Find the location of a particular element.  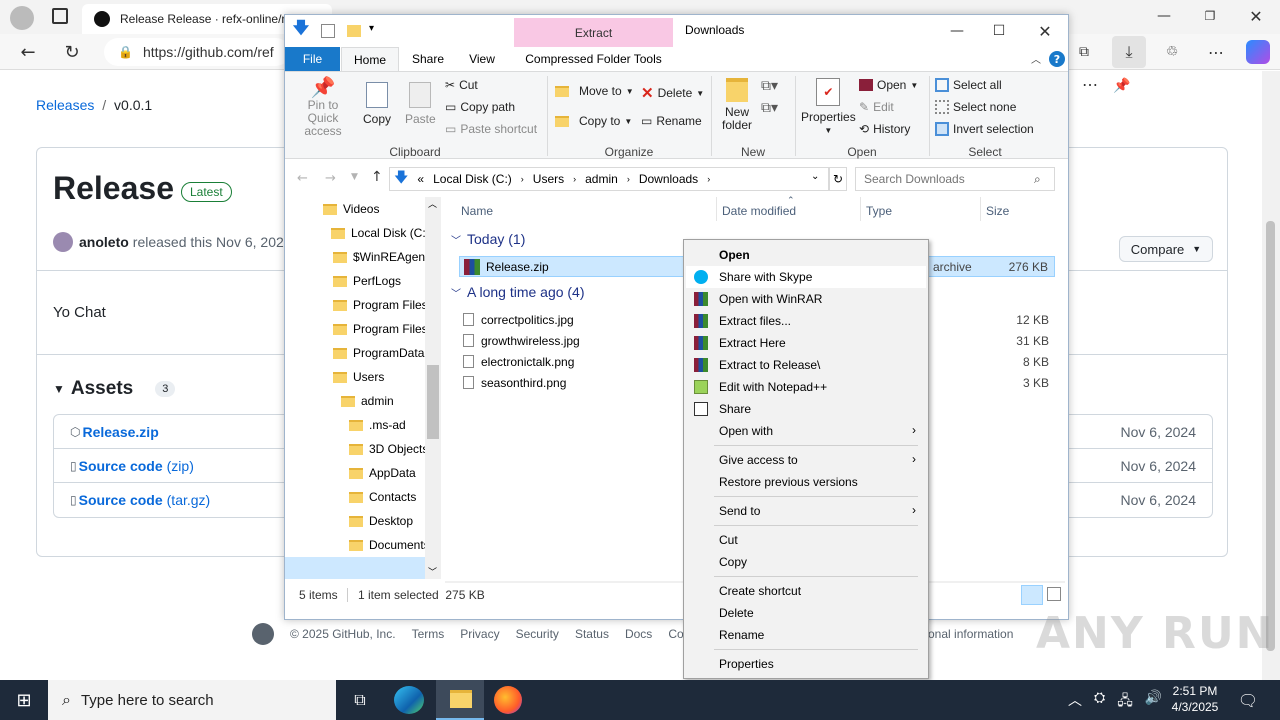

asset-link: Source code is located at coordinates (121, 466).